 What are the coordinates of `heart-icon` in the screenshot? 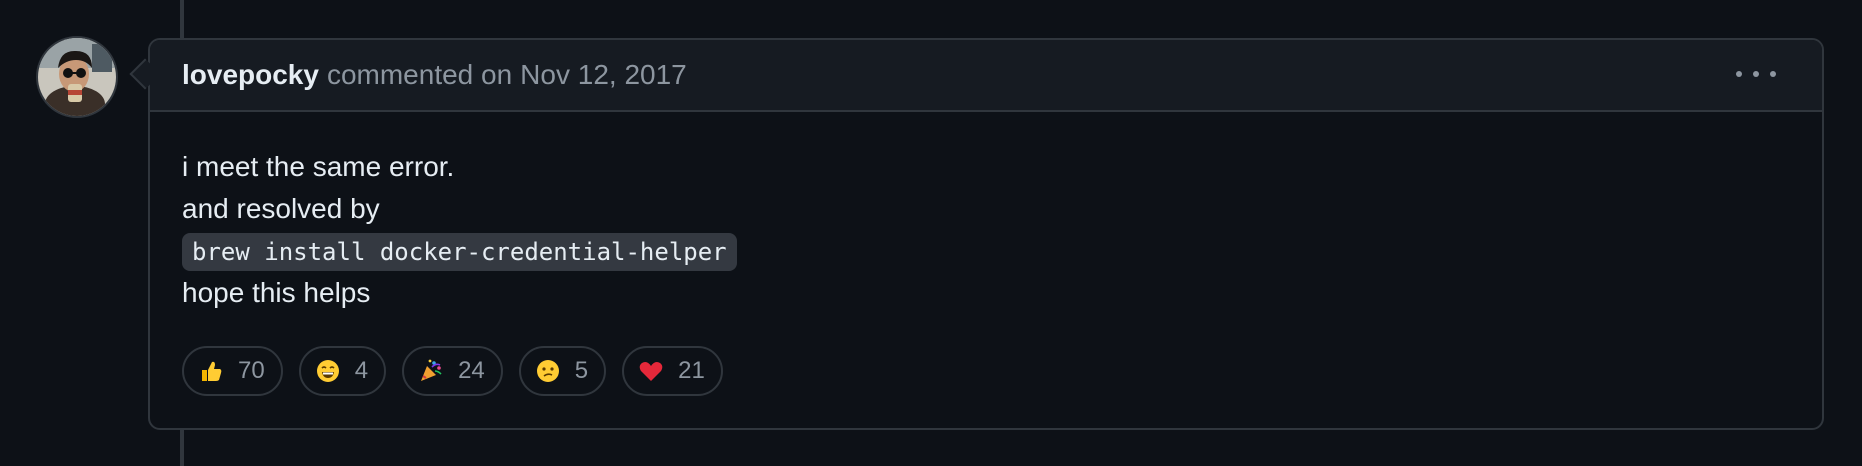 It's located at (651, 371).